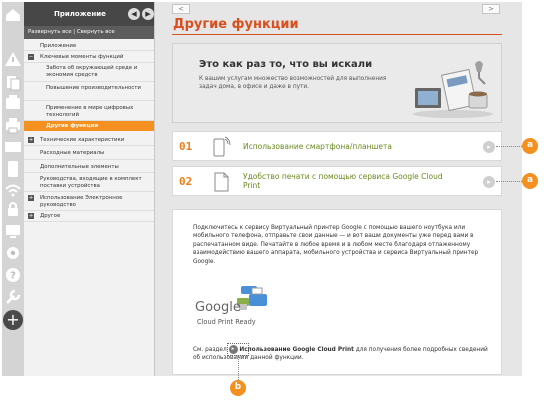 Image resolution: width=544 pixels, height=408 pixels. I want to click on device-icon, so click(13, 169).